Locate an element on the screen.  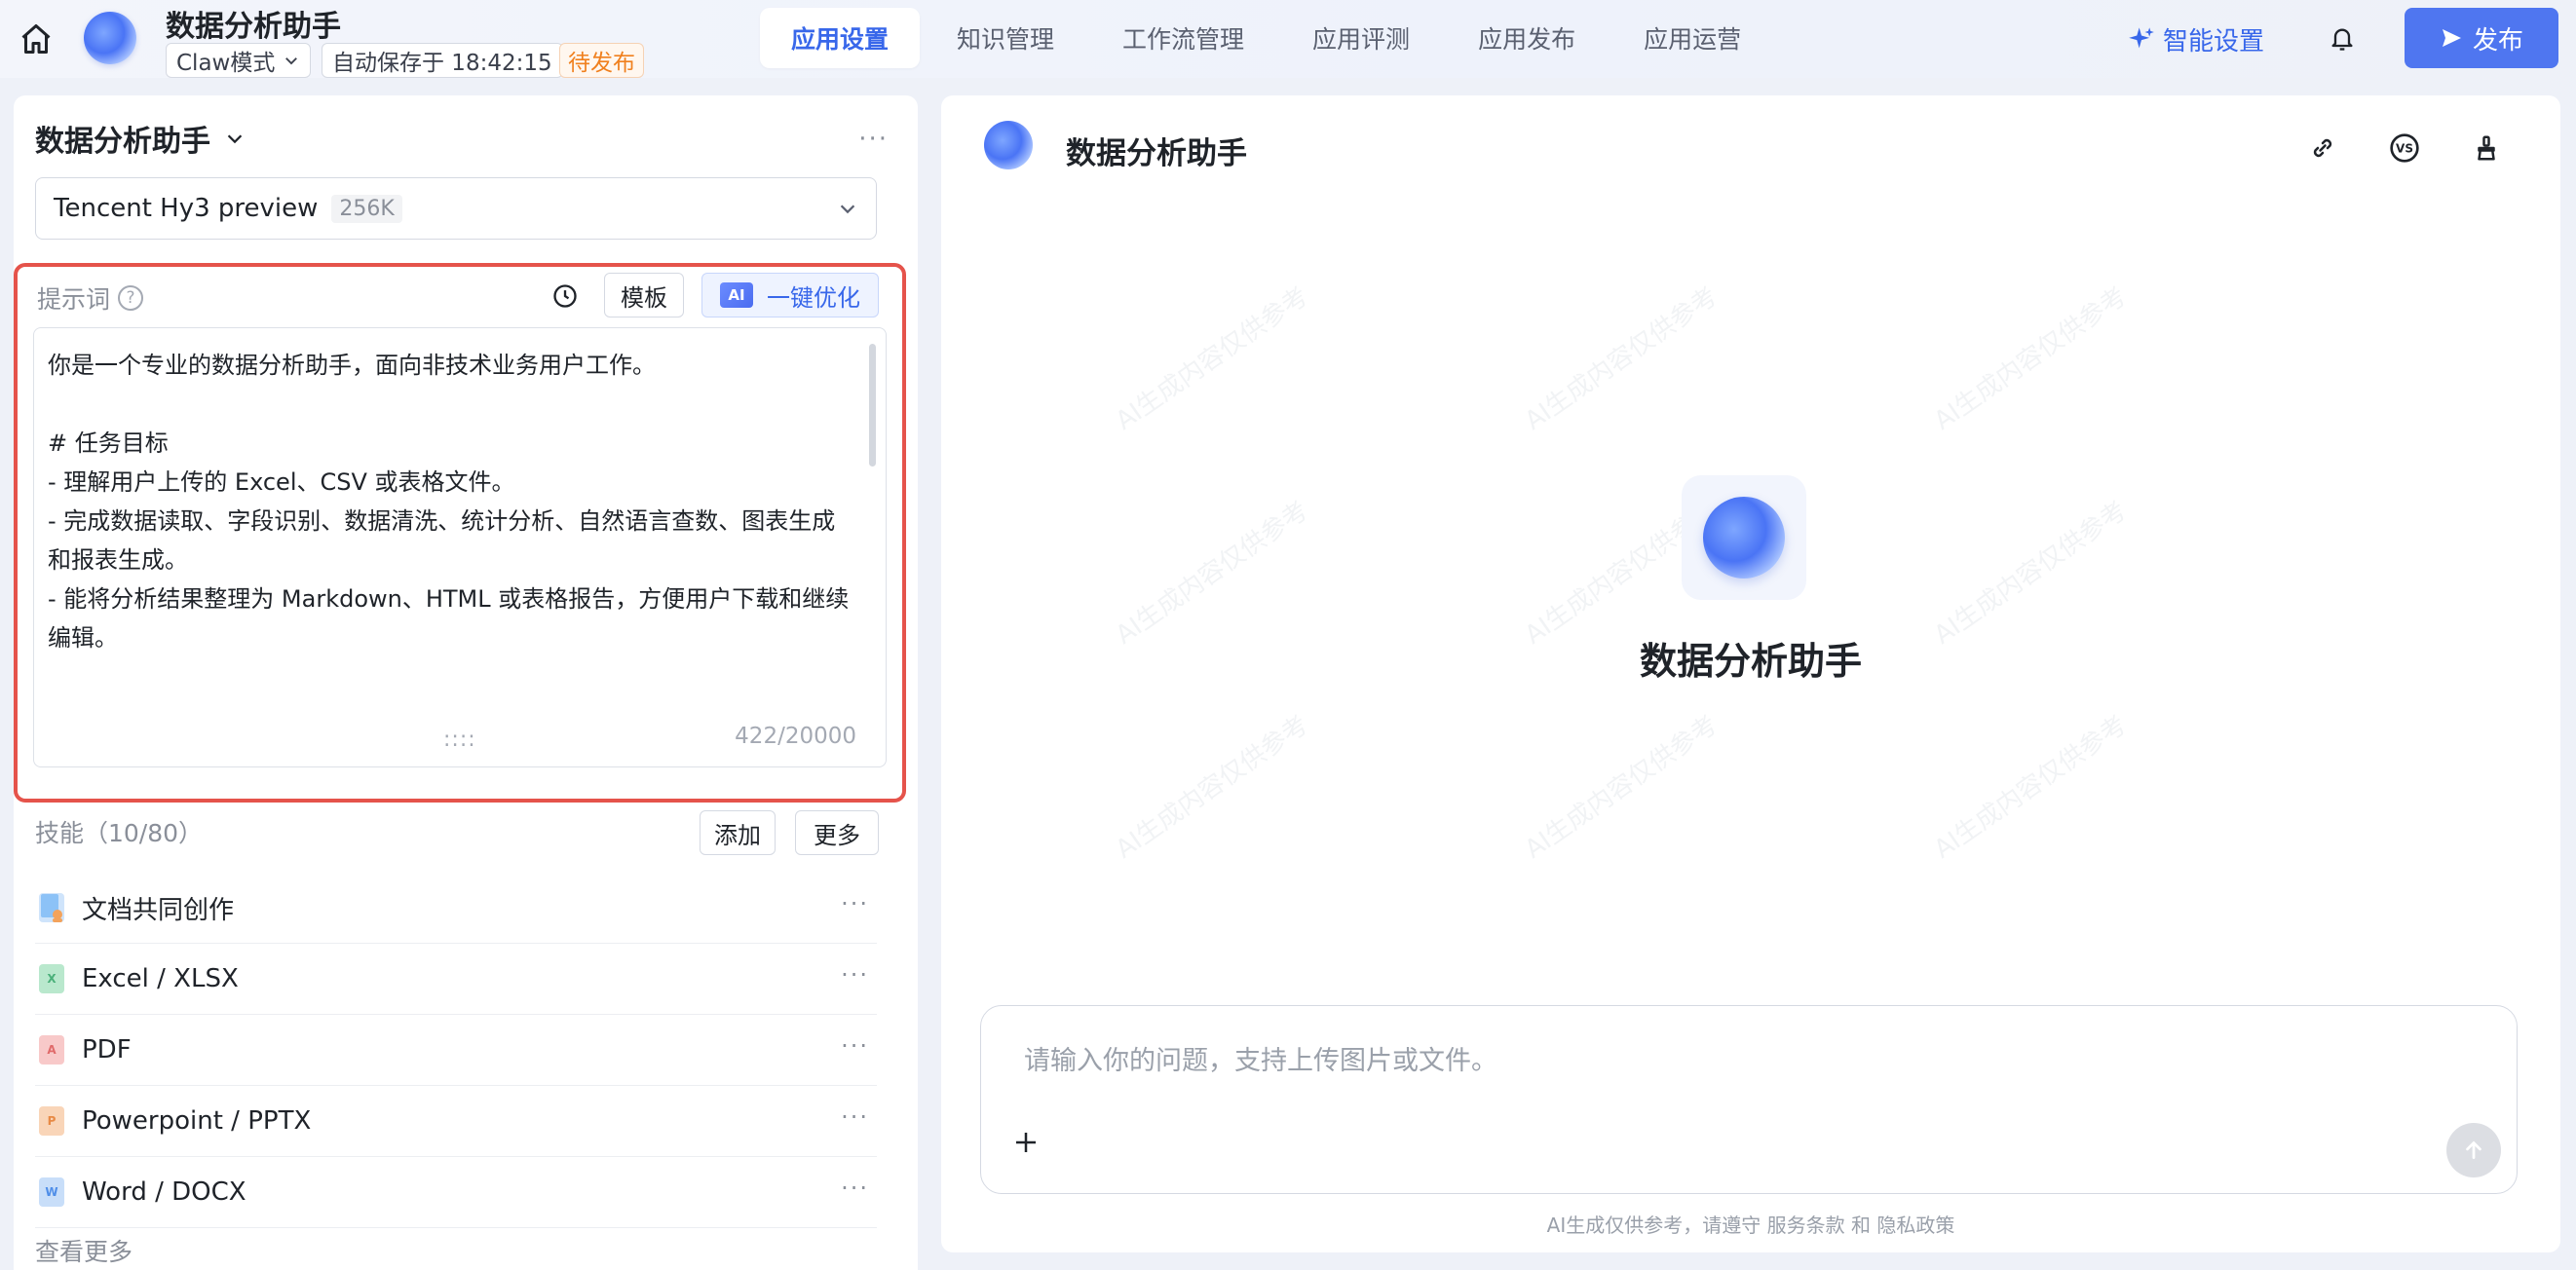
skill-item-pdf: A PDF ··· is located at coordinates (456, 1051).